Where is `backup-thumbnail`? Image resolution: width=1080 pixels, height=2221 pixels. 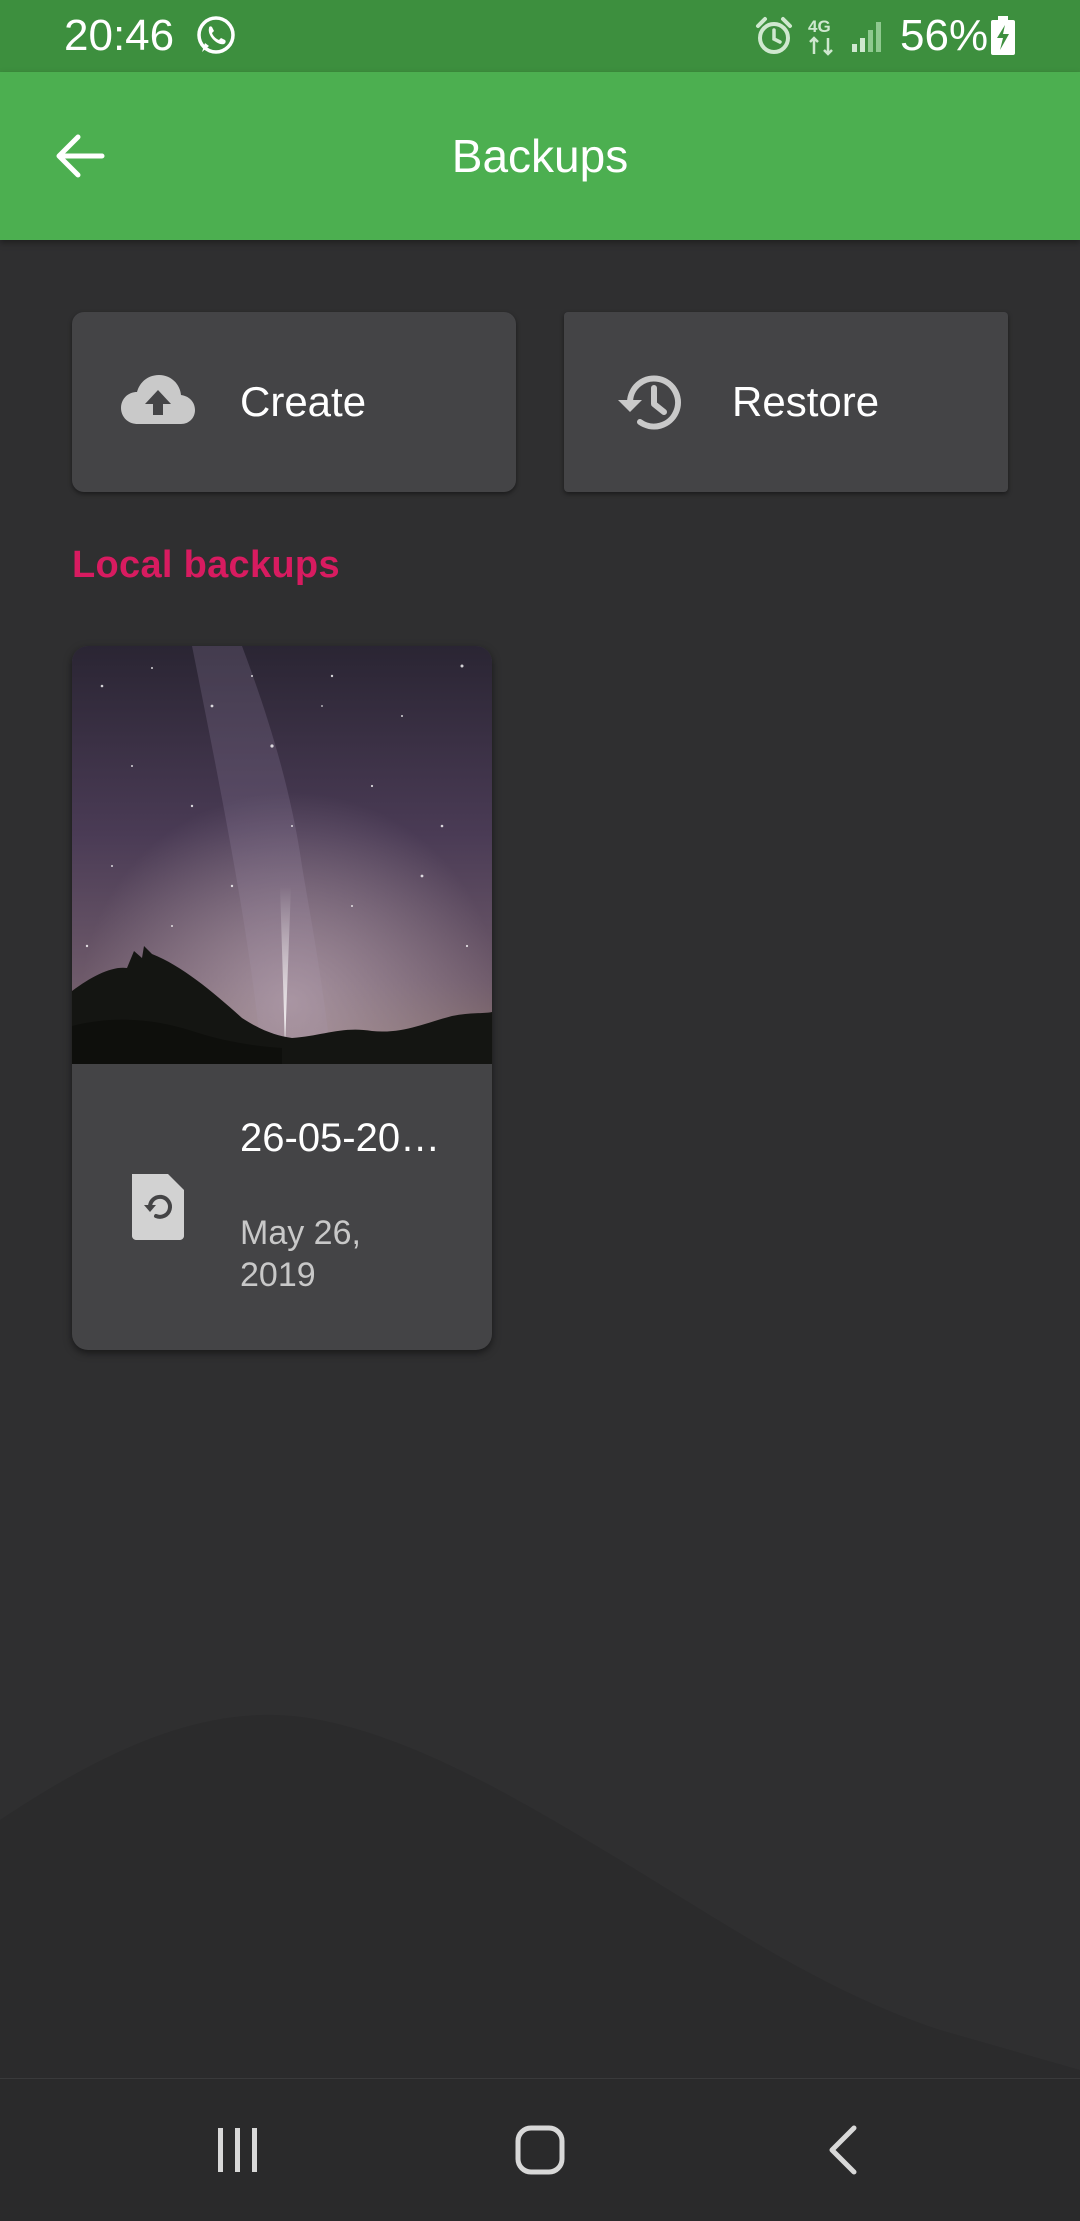 backup-thumbnail is located at coordinates (282, 855).